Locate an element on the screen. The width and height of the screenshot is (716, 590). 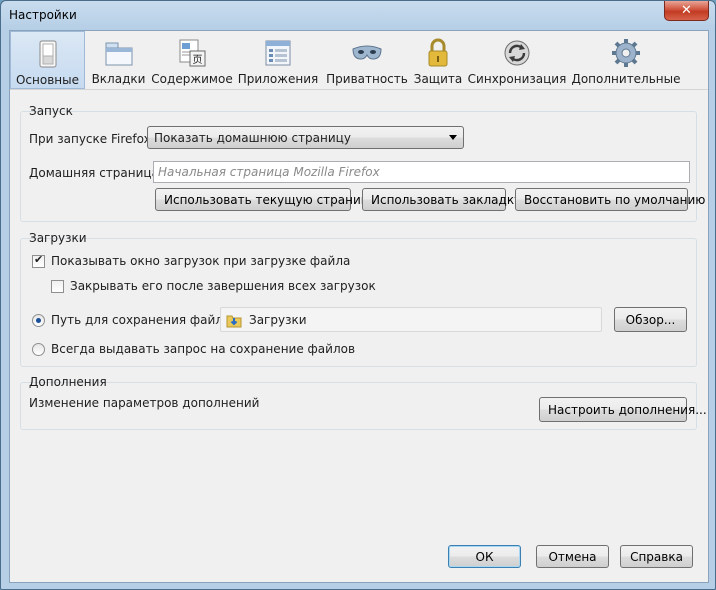
content-page-icon: 页 is located at coordinates (192, 53).